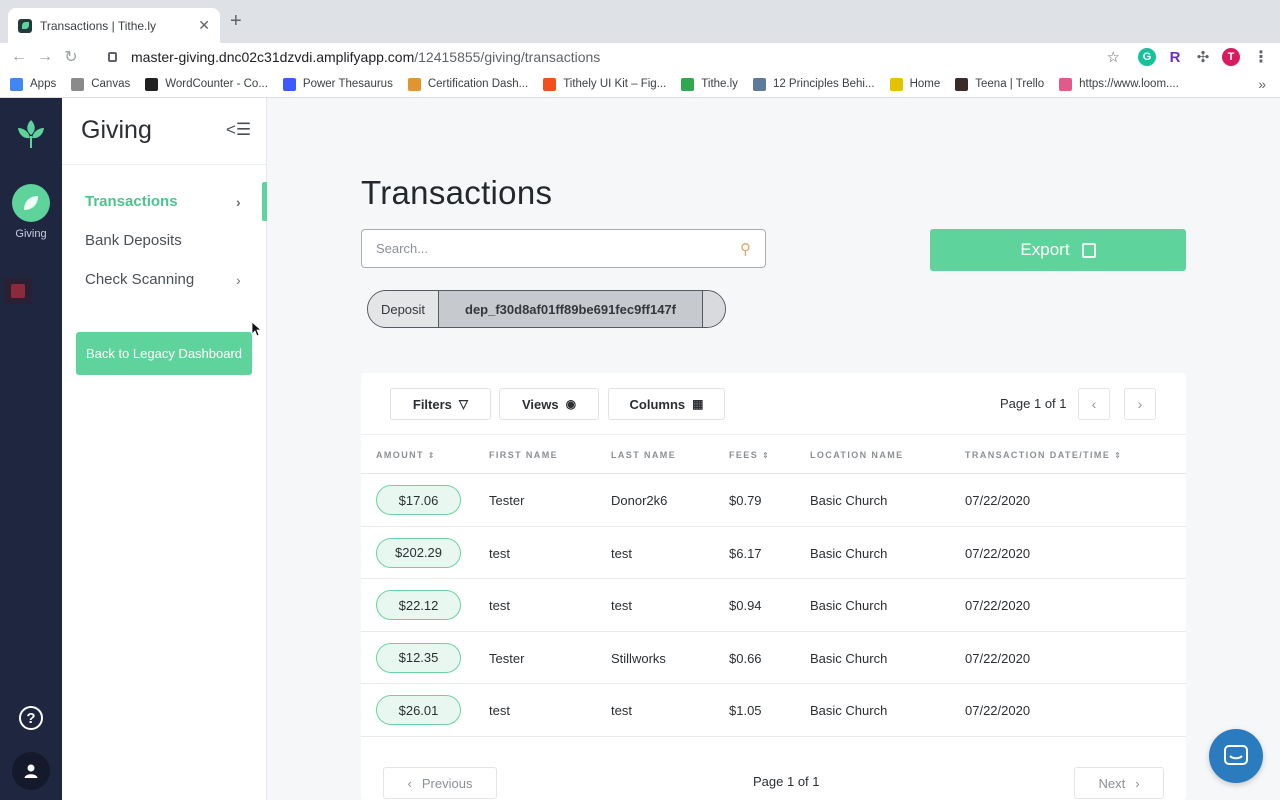 The height and width of the screenshot is (800, 1280). What do you see at coordinates (164, 240) in the screenshot?
I see `sidebar-item-bank-deposits: Bank Deposits` at bounding box center [164, 240].